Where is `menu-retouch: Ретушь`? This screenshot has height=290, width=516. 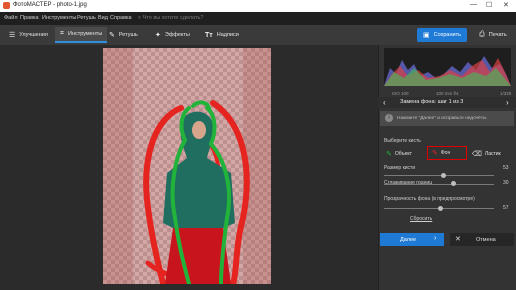 menu-retouch: Ретушь is located at coordinates (86, 18).